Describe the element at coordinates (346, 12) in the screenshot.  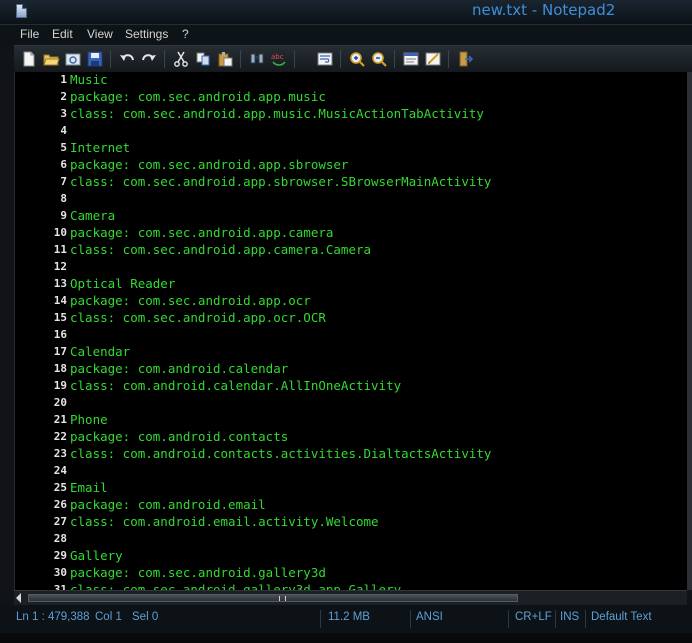
I see `title-bar: new.txt - Notepad2` at that location.